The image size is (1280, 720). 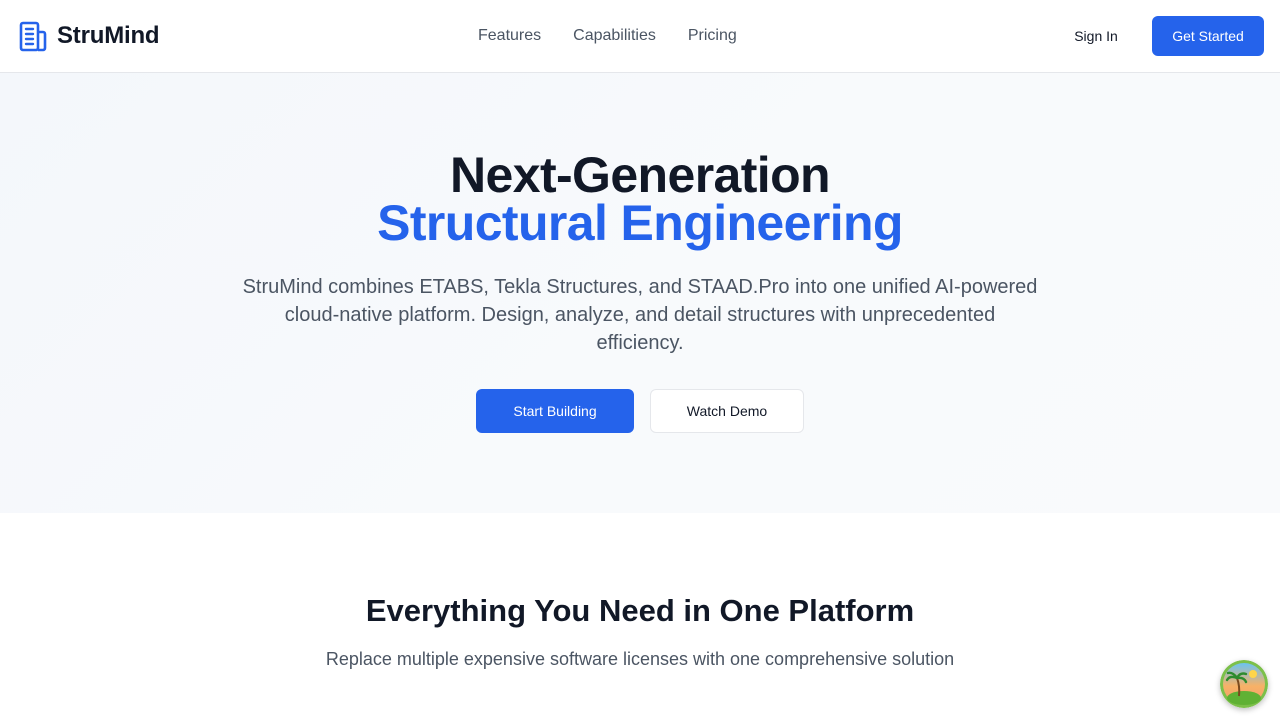 What do you see at coordinates (640, 610) in the screenshot?
I see `features-title: Everything You Need in One Platform` at bounding box center [640, 610].